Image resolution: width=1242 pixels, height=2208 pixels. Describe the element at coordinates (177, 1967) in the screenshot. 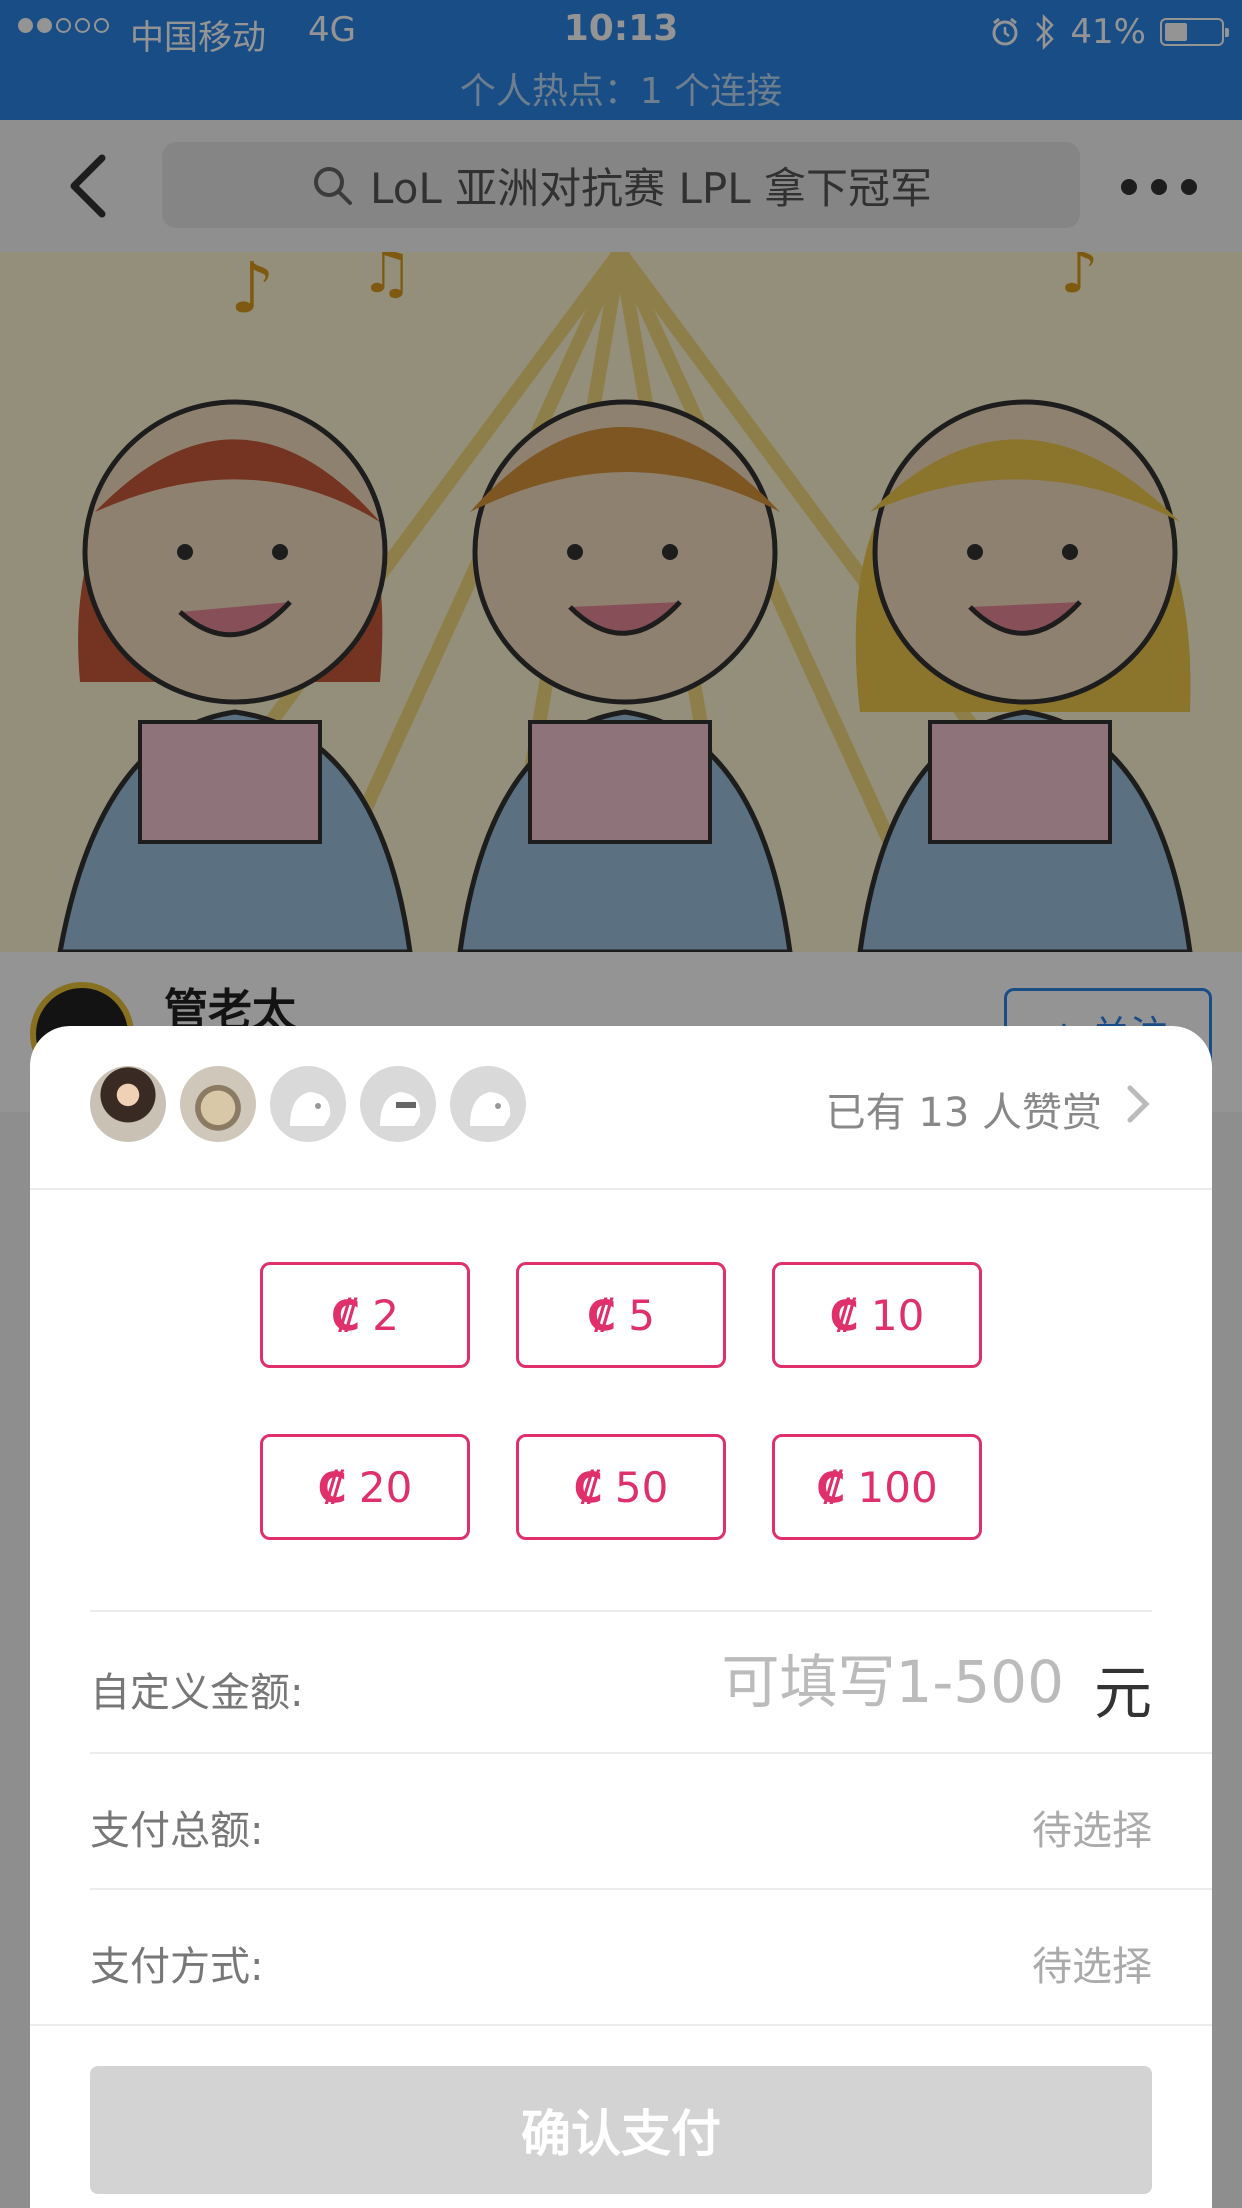

I see `payment-method-label: 支付方式:` at that location.